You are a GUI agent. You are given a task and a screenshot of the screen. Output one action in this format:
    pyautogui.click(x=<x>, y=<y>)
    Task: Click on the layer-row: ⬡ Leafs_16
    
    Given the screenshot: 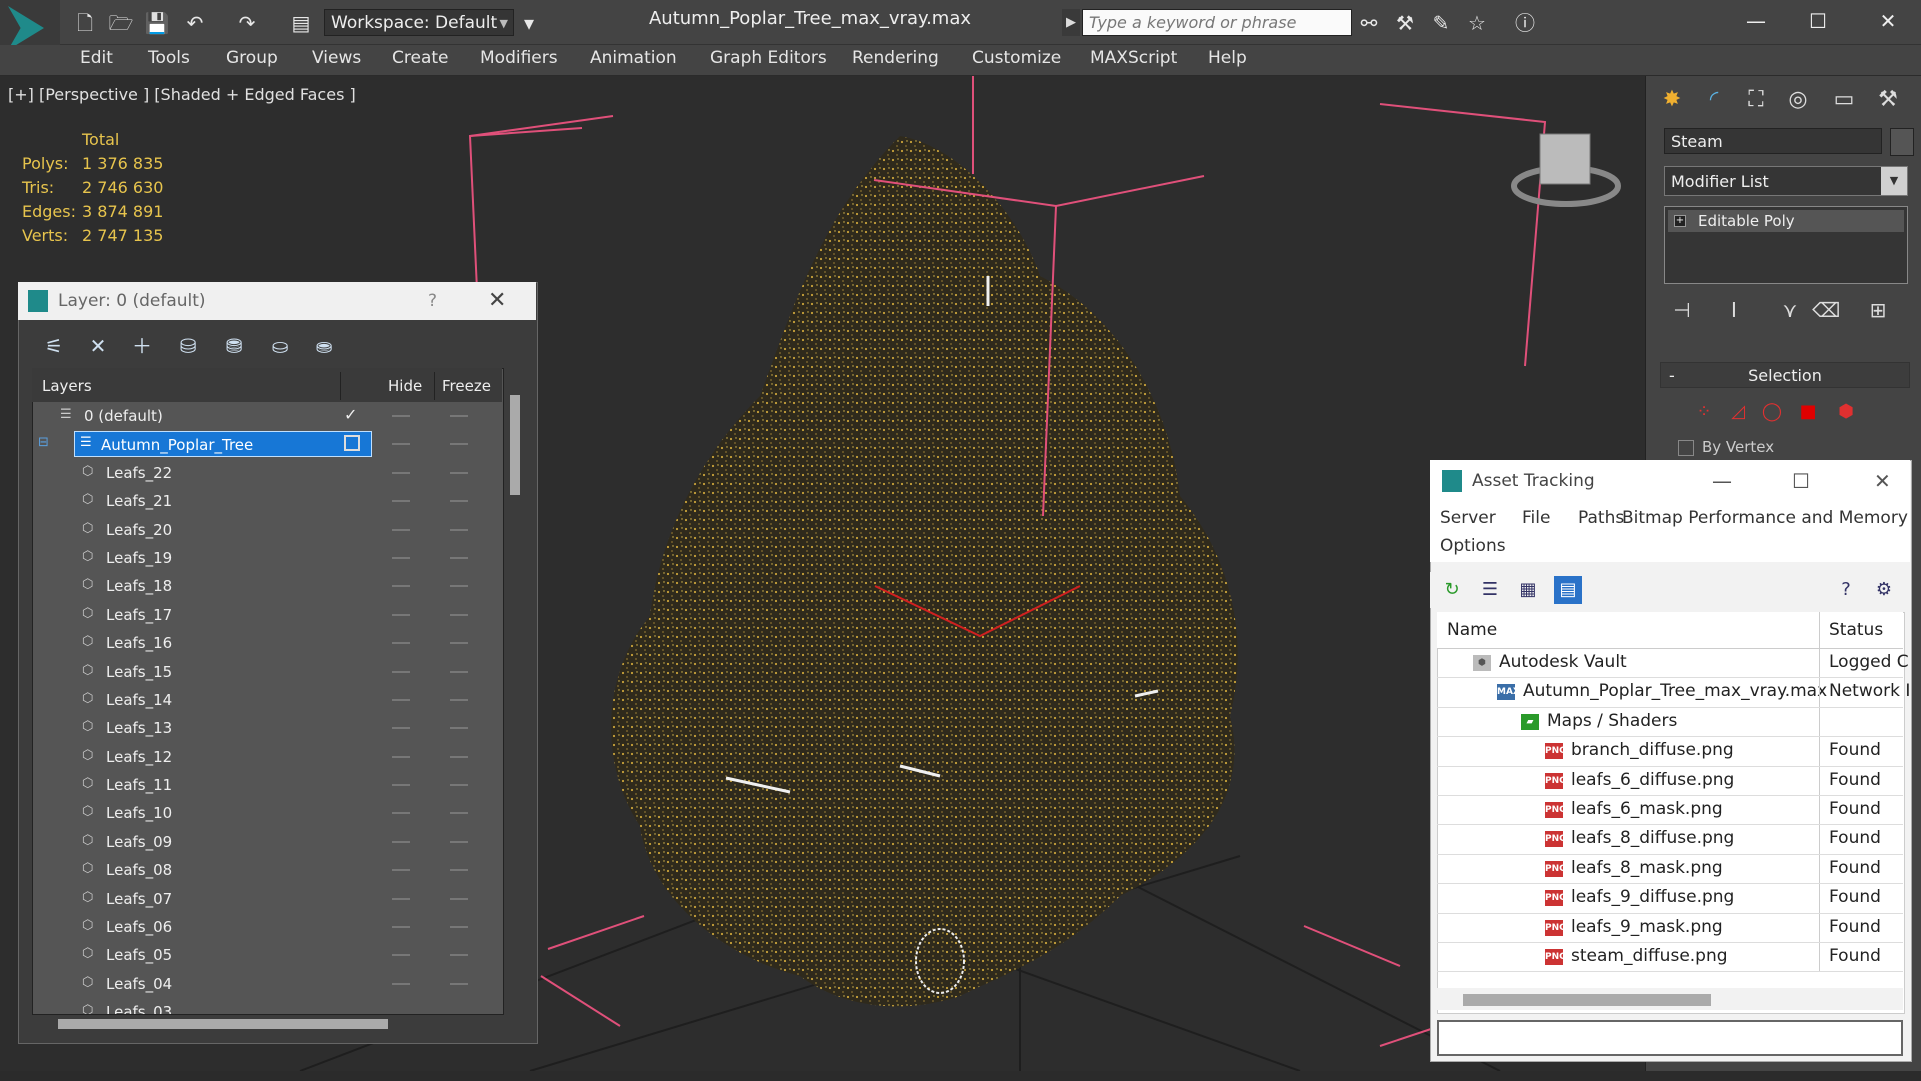 What is the action you would take?
    pyautogui.click(x=267, y=643)
    